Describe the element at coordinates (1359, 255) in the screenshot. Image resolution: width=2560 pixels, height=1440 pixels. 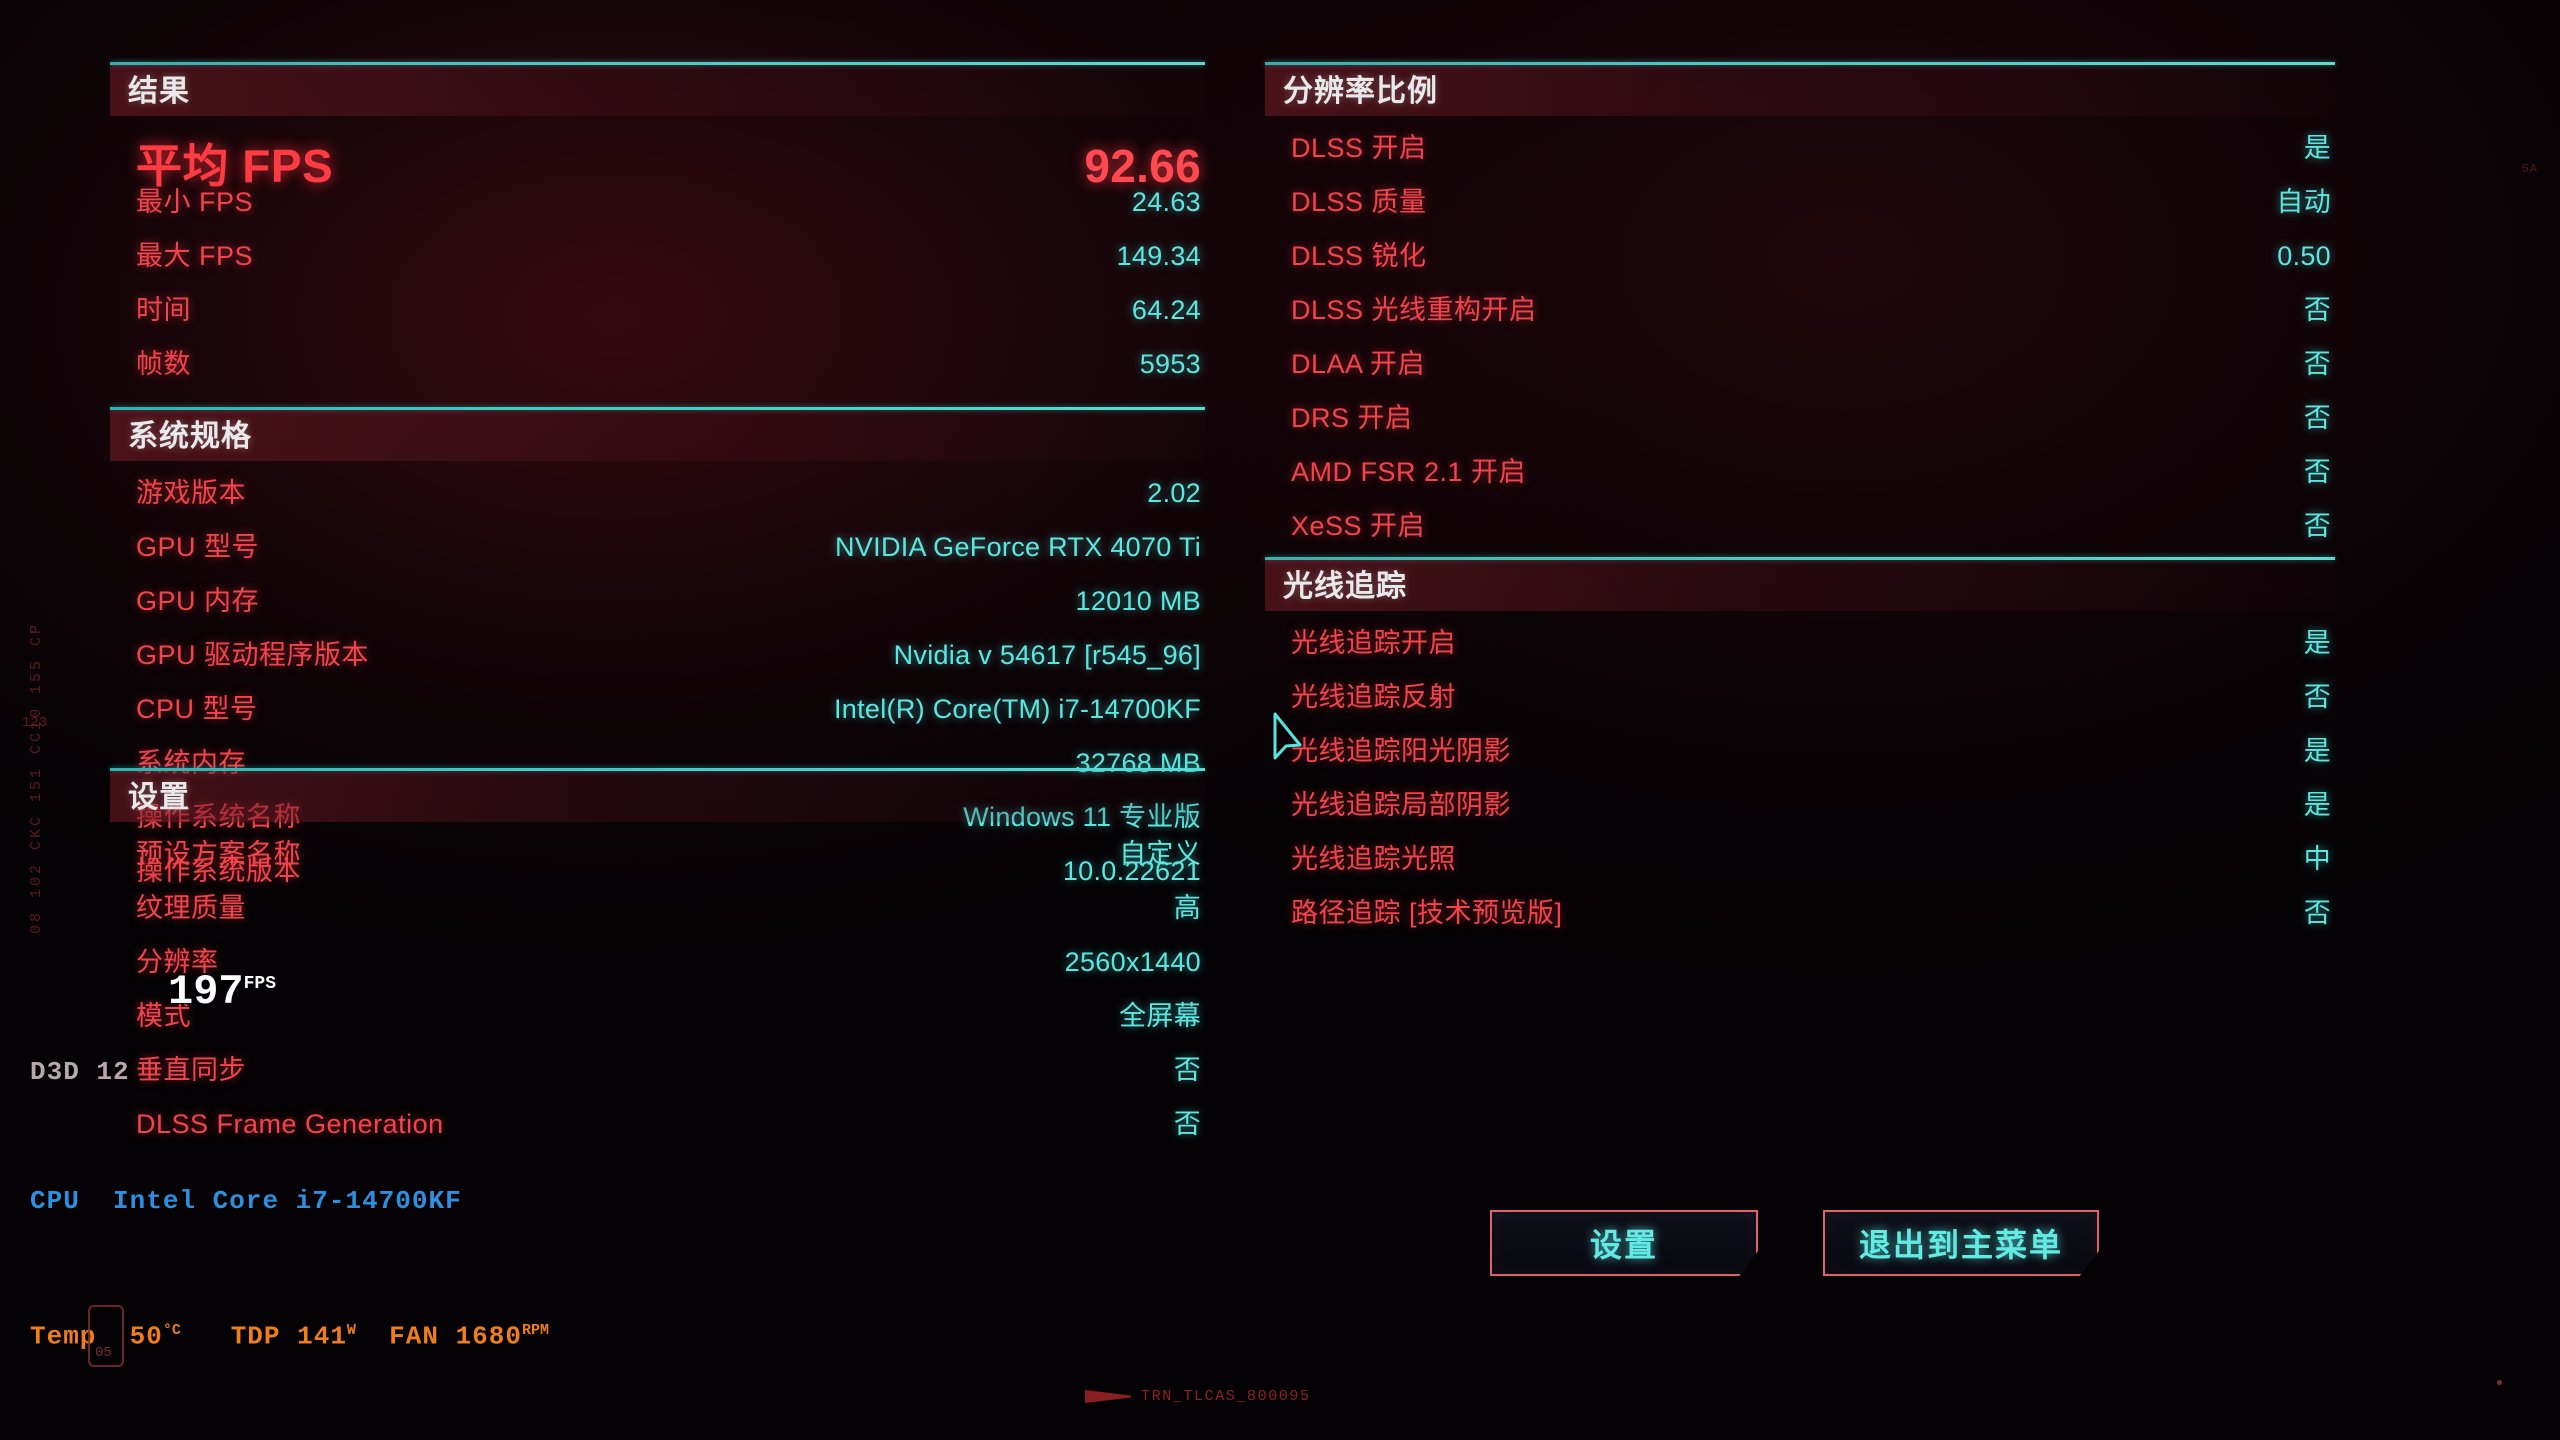
I see `dlss-sharpness-label: DLSS 锐化` at that location.